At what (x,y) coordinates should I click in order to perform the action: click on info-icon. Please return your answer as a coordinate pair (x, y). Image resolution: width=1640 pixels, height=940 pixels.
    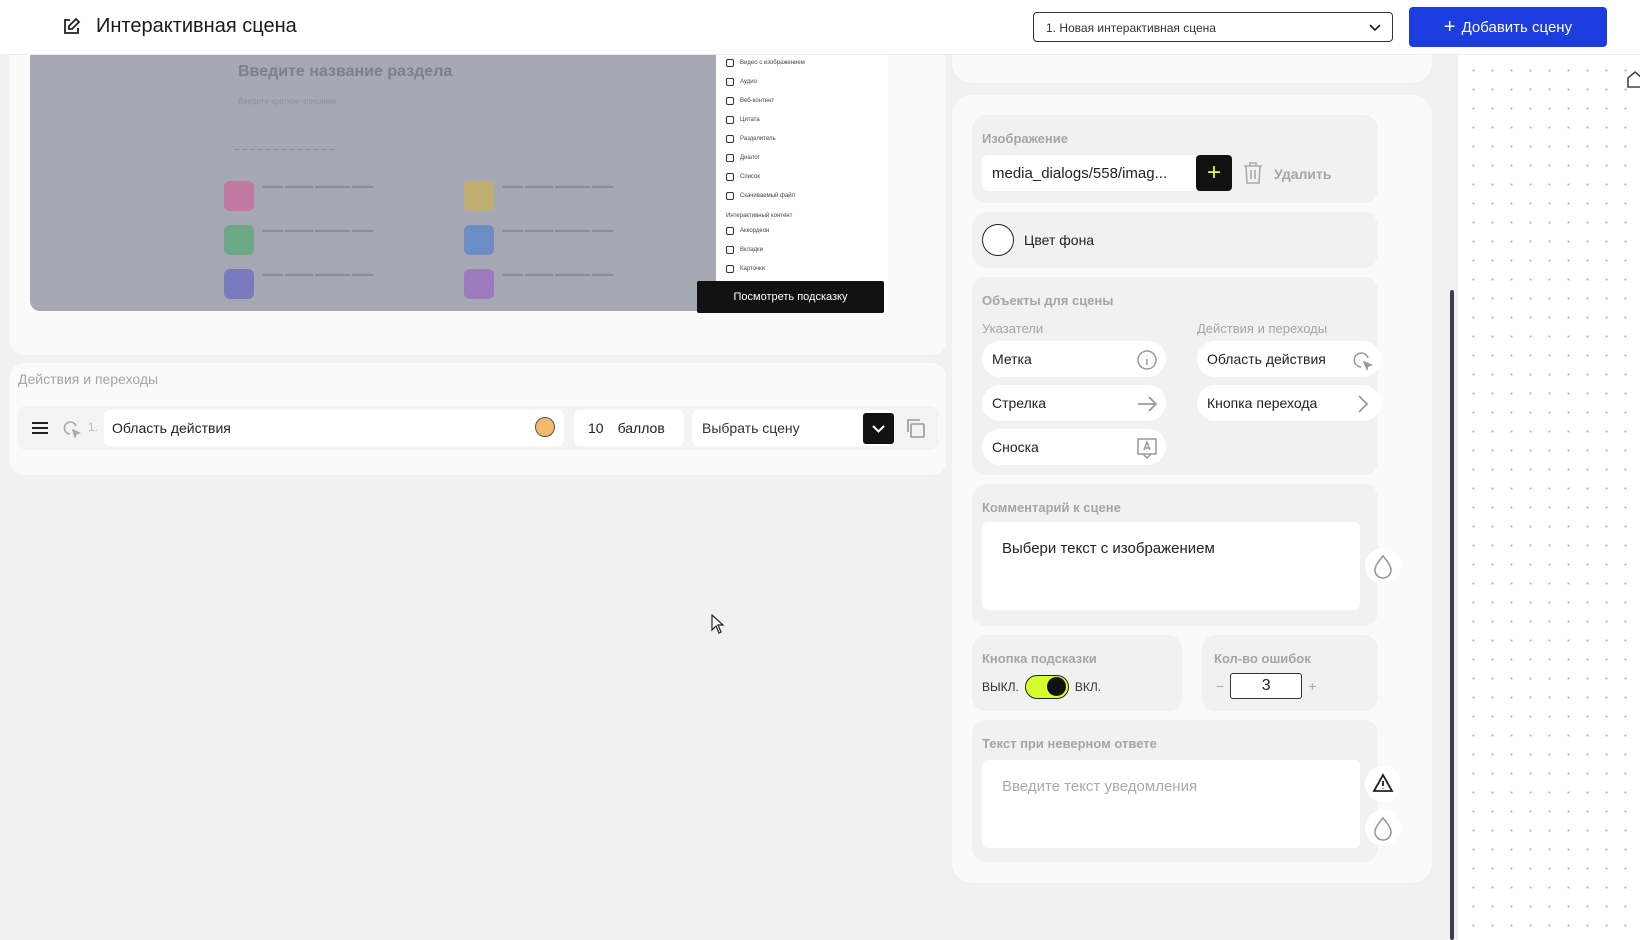
    Looking at the image, I should click on (1147, 360).